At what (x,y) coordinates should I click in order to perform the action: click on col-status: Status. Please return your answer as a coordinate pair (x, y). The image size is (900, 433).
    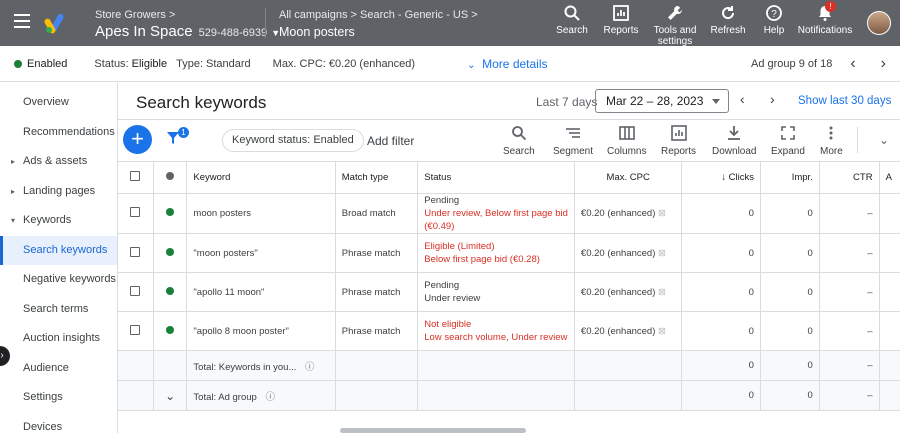
    Looking at the image, I should click on (496, 177).